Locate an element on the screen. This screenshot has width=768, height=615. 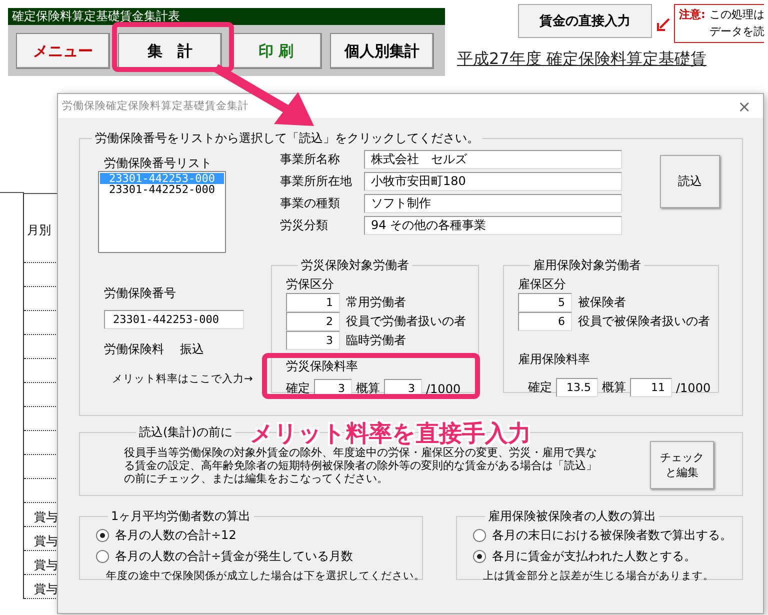
notice-text: この処理は is located at coordinates (736, 15).